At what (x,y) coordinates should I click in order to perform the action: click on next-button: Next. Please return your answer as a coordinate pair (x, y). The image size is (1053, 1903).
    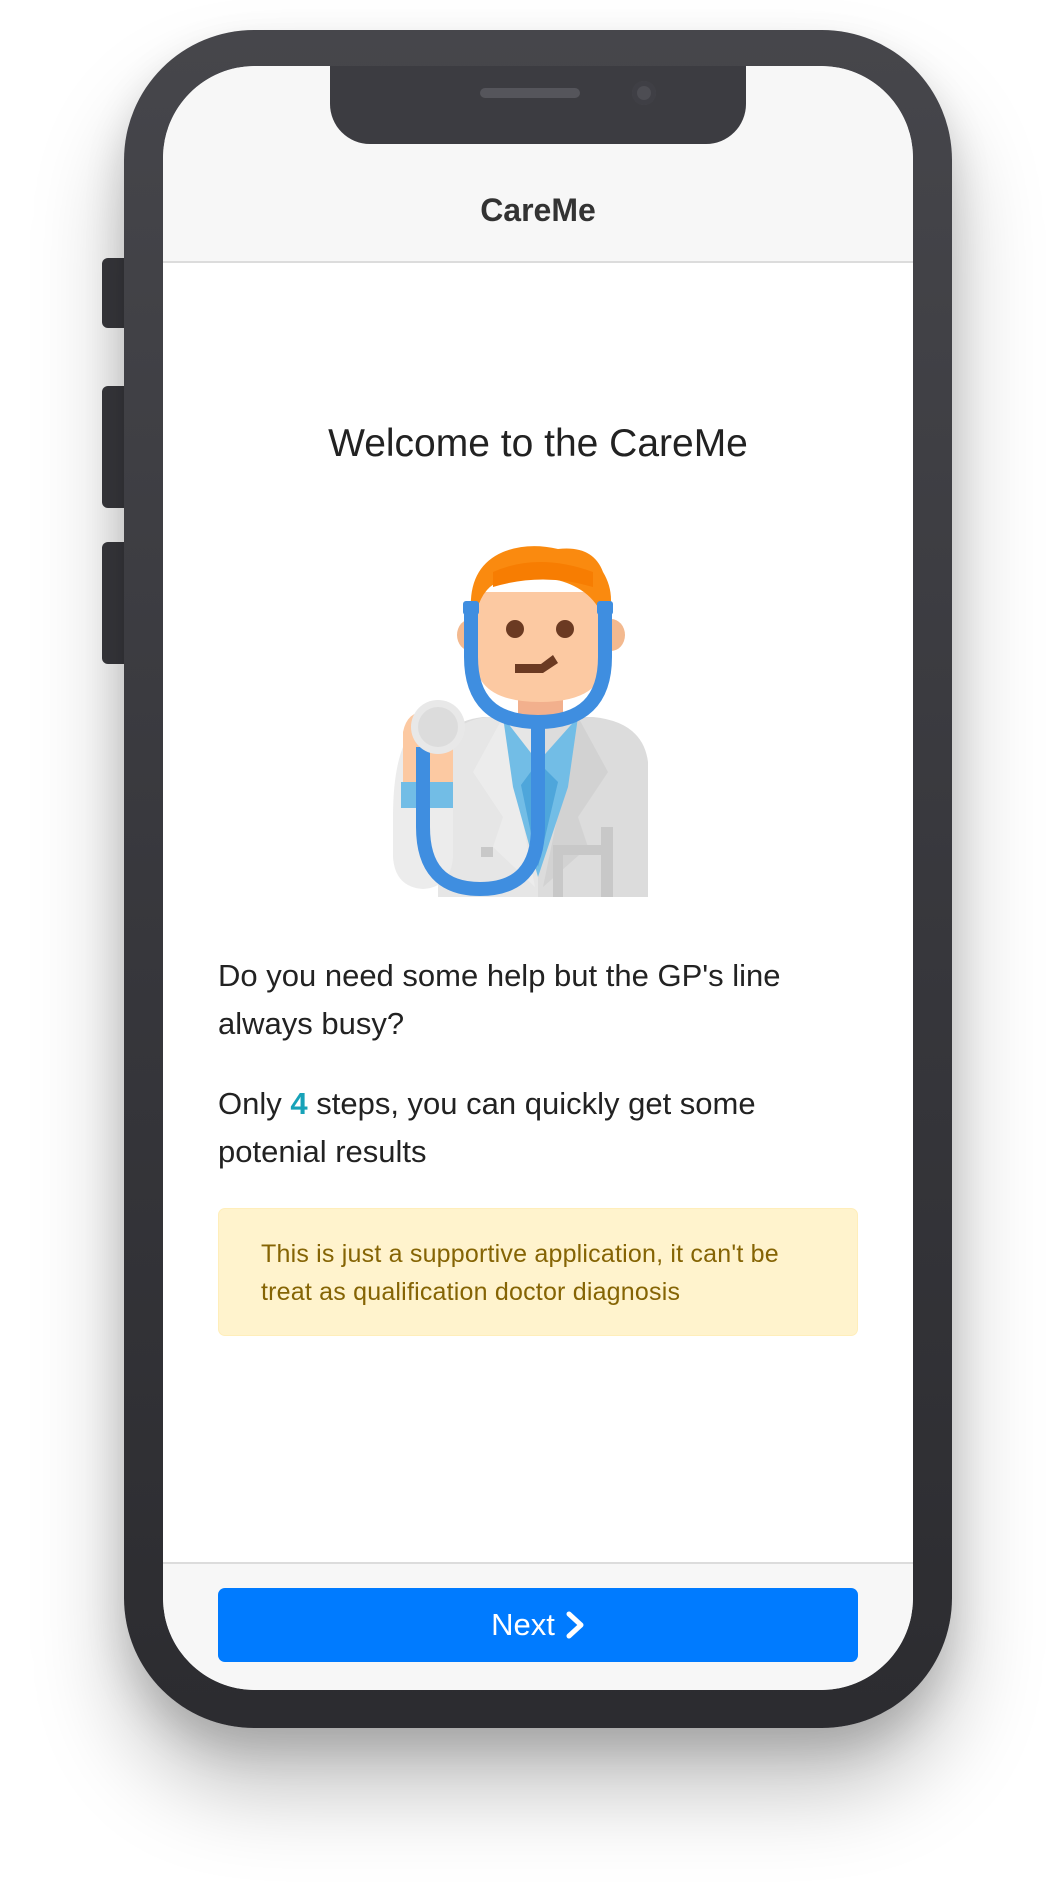
    Looking at the image, I should click on (538, 1625).